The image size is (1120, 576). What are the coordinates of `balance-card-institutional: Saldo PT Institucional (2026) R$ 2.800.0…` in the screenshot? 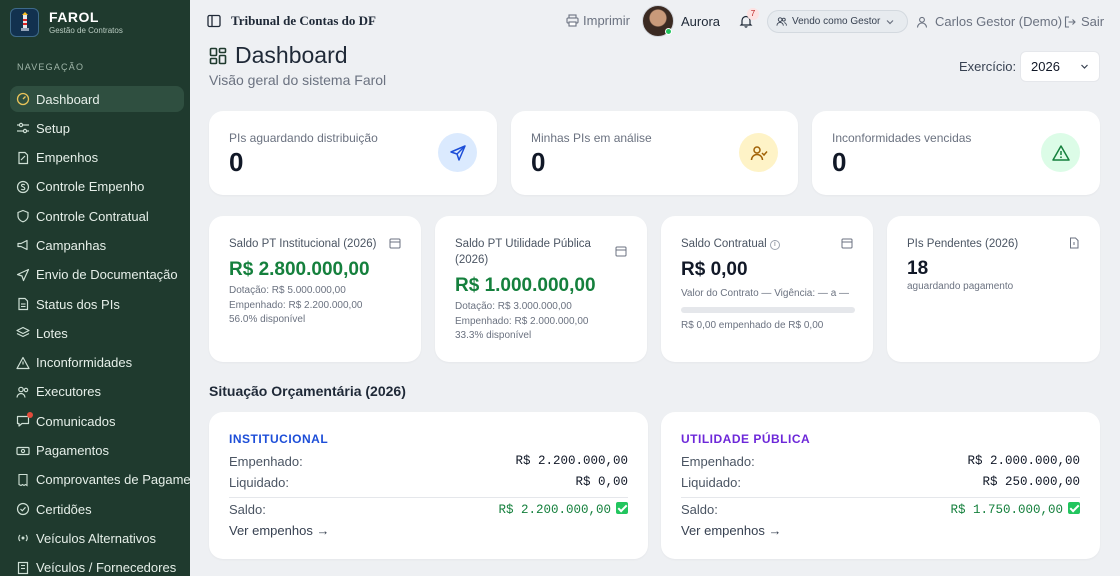 It's located at (315, 289).